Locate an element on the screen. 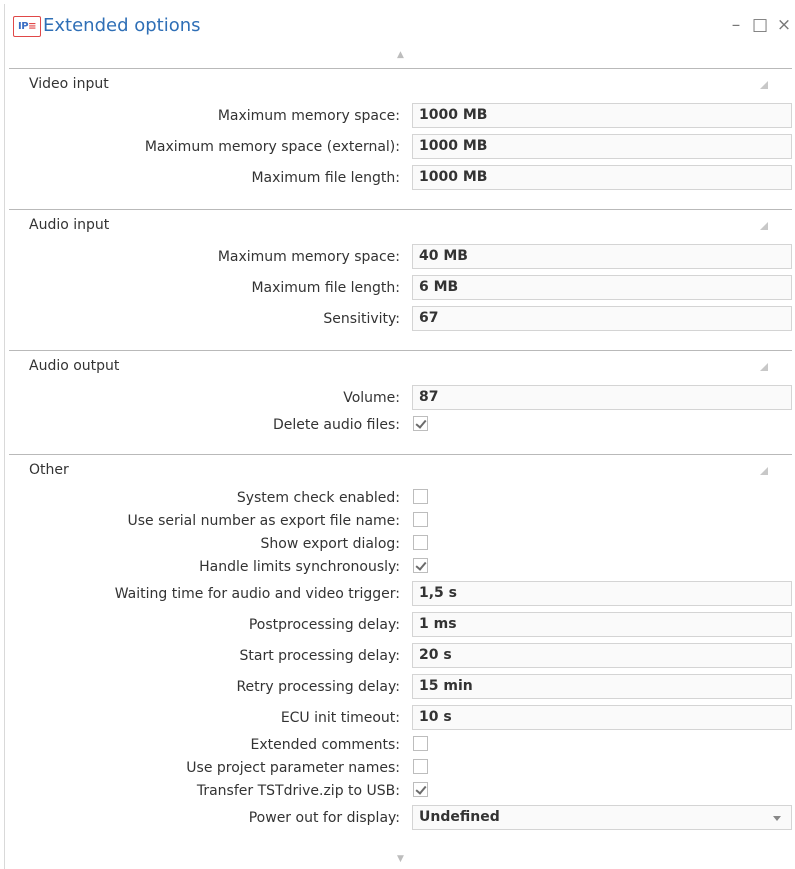 This screenshot has width=795, height=869. section-title: Audio output is located at coordinates (74, 366).